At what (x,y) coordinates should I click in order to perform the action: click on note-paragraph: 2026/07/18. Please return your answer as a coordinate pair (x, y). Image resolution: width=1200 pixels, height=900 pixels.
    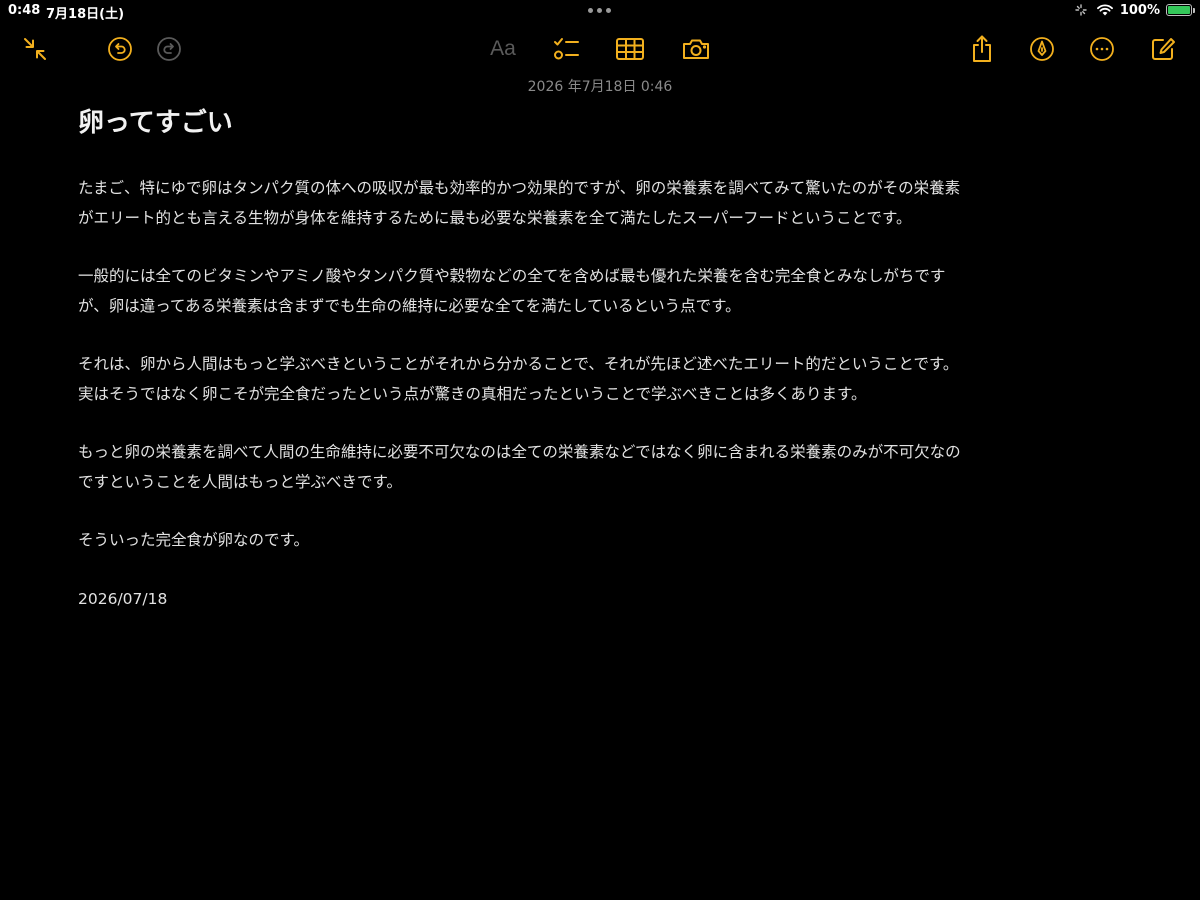
    Looking at the image, I should click on (523, 600).